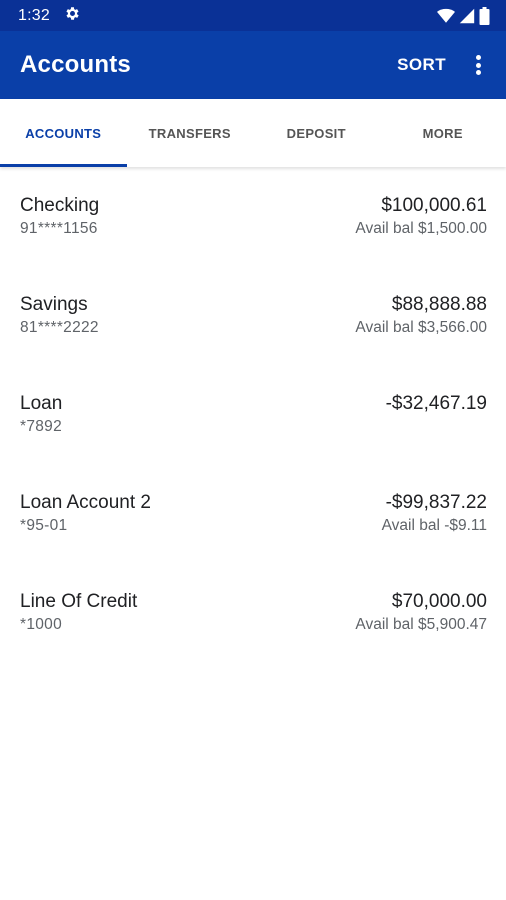  Describe the element at coordinates (434, 205) in the screenshot. I see `account-balance: $100,000.61` at that location.